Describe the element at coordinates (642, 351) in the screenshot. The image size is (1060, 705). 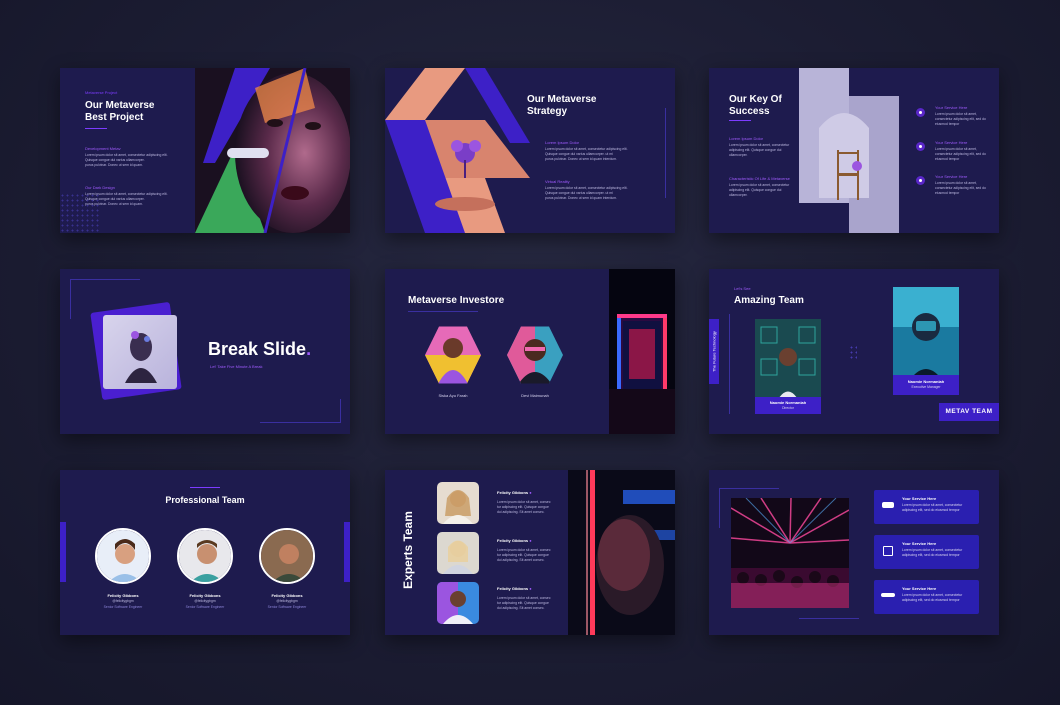
I see `neon-doorway-image` at that location.